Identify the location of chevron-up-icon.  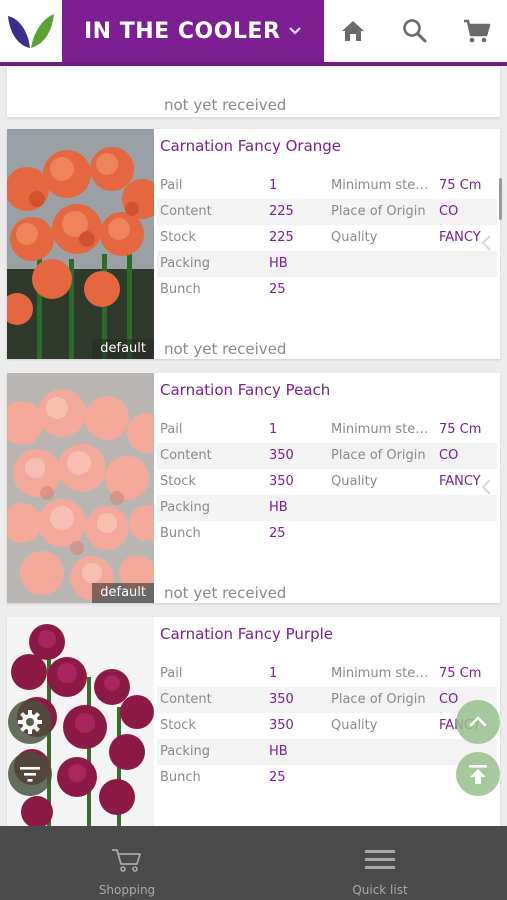
(478, 721).